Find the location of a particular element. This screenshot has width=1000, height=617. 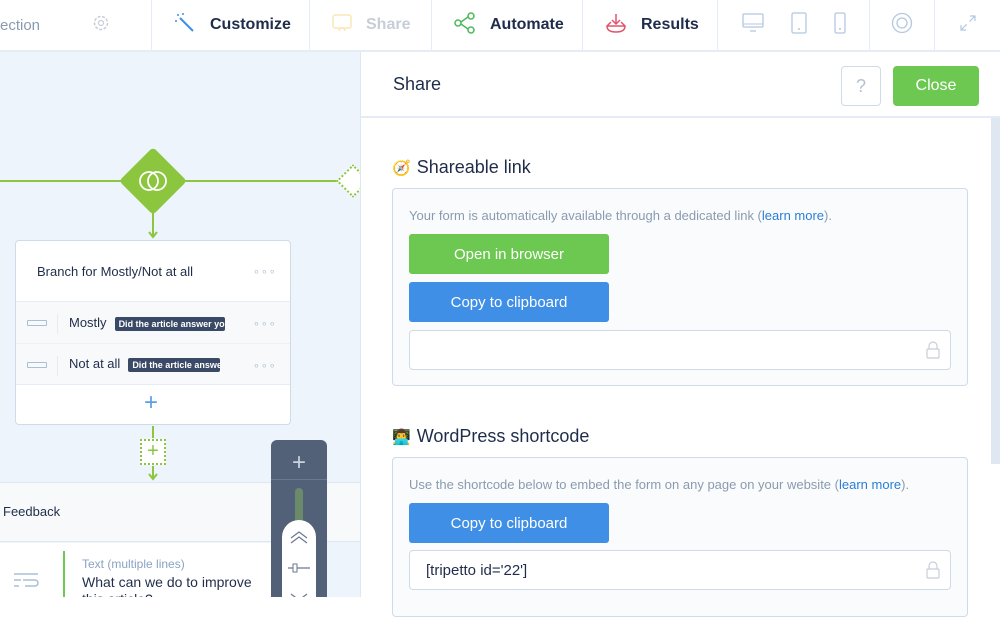

tab-customize: Customize is located at coordinates (231, 25).